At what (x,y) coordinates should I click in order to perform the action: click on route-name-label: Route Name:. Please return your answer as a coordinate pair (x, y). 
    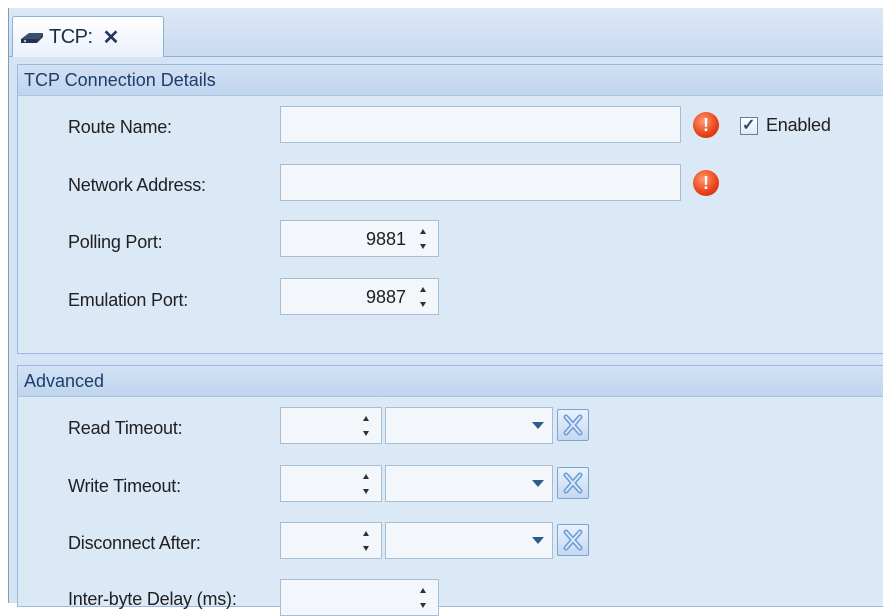
    Looking at the image, I should click on (120, 127).